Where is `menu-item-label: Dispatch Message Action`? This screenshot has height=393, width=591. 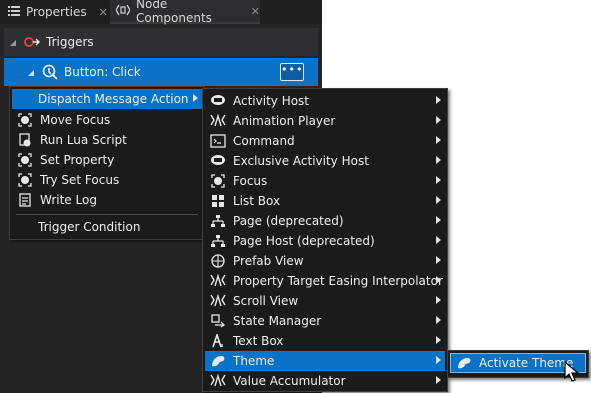
menu-item-label: Dispatch Message Action is located at coordinates (113, 99).